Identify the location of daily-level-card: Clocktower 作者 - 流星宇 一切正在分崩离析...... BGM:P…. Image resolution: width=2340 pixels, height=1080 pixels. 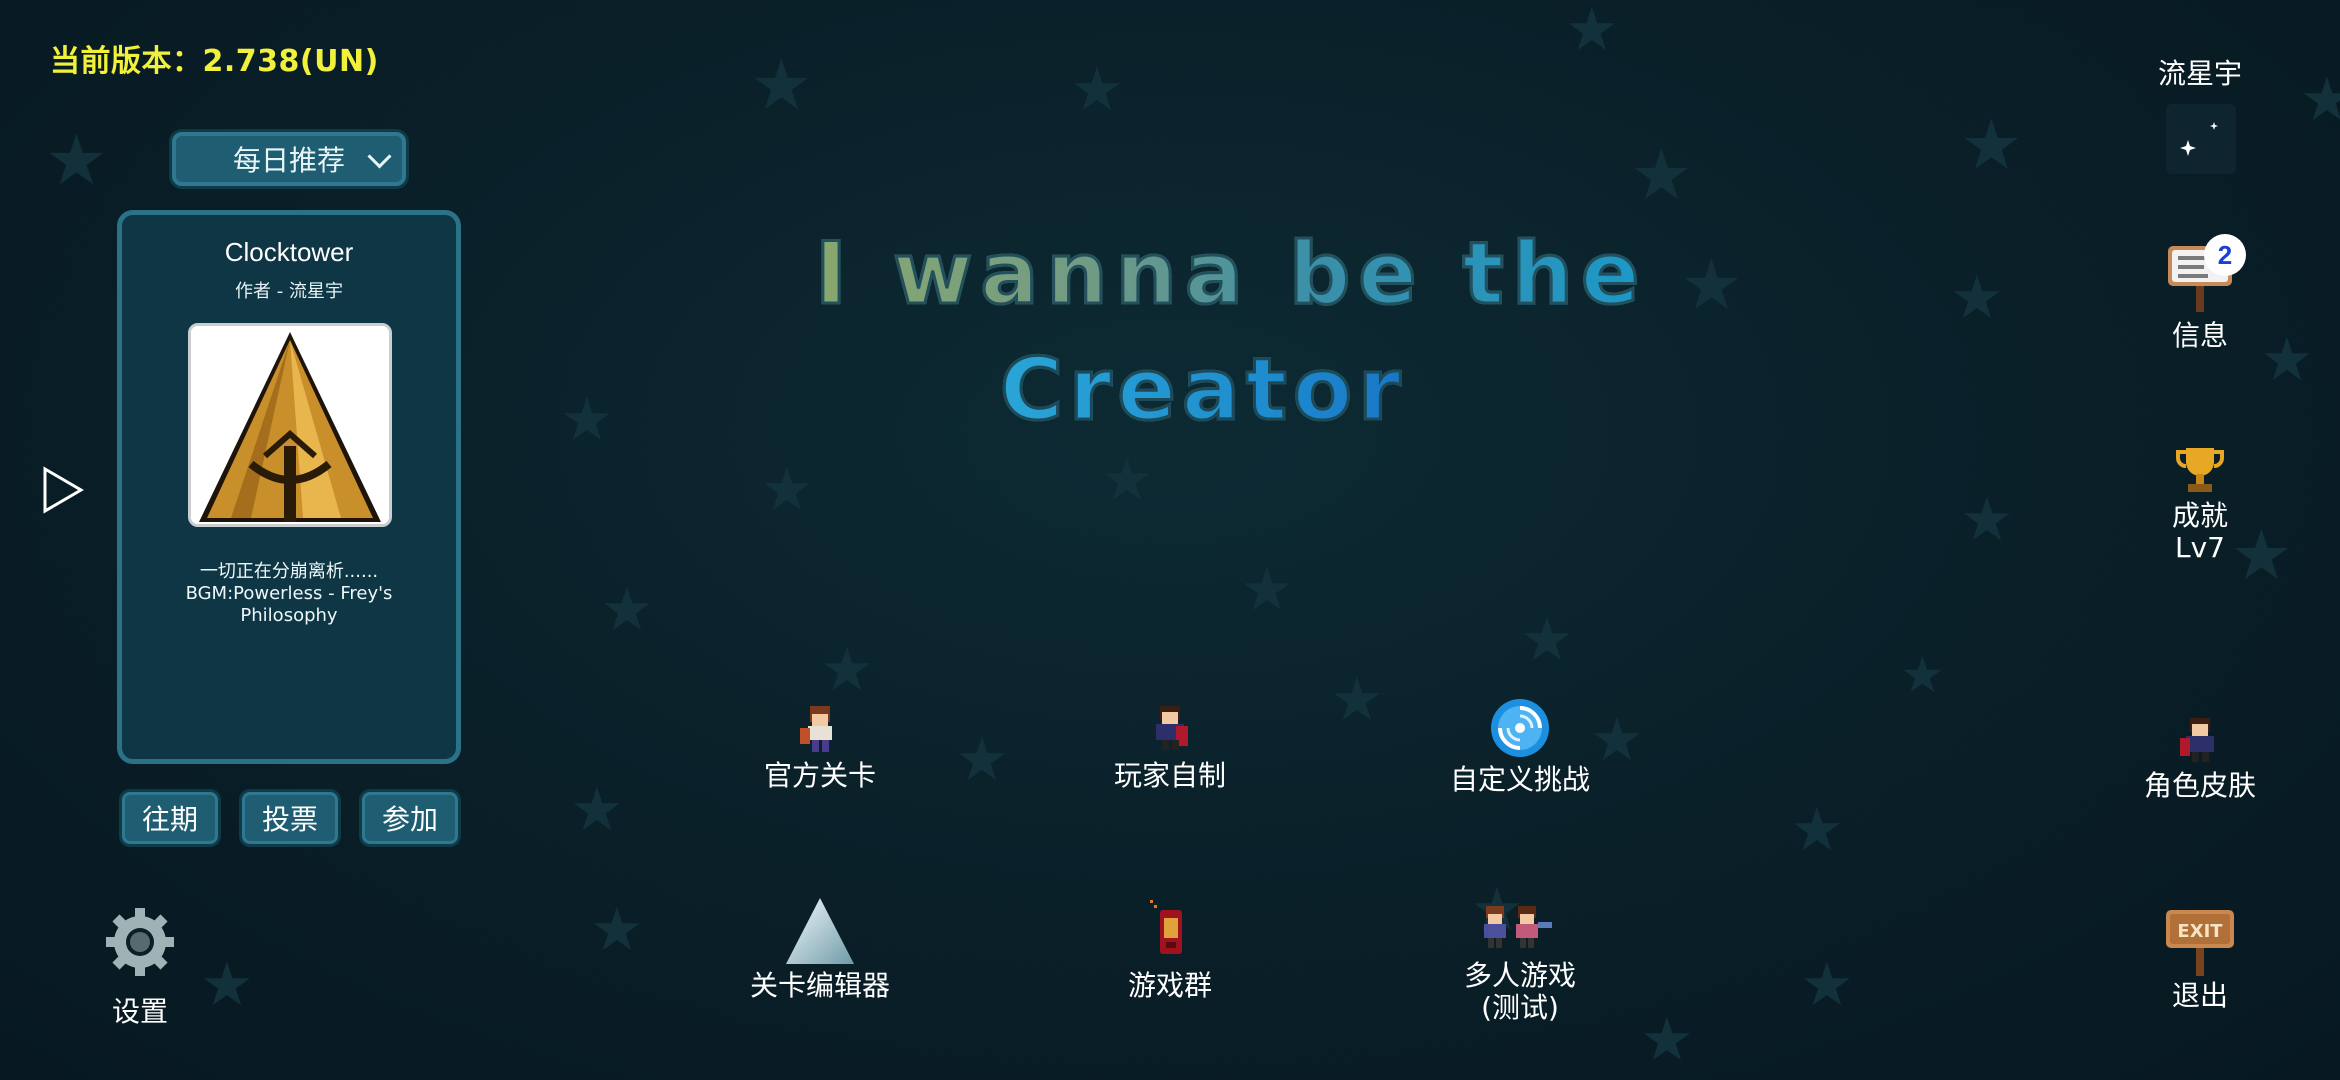
(289, 487).